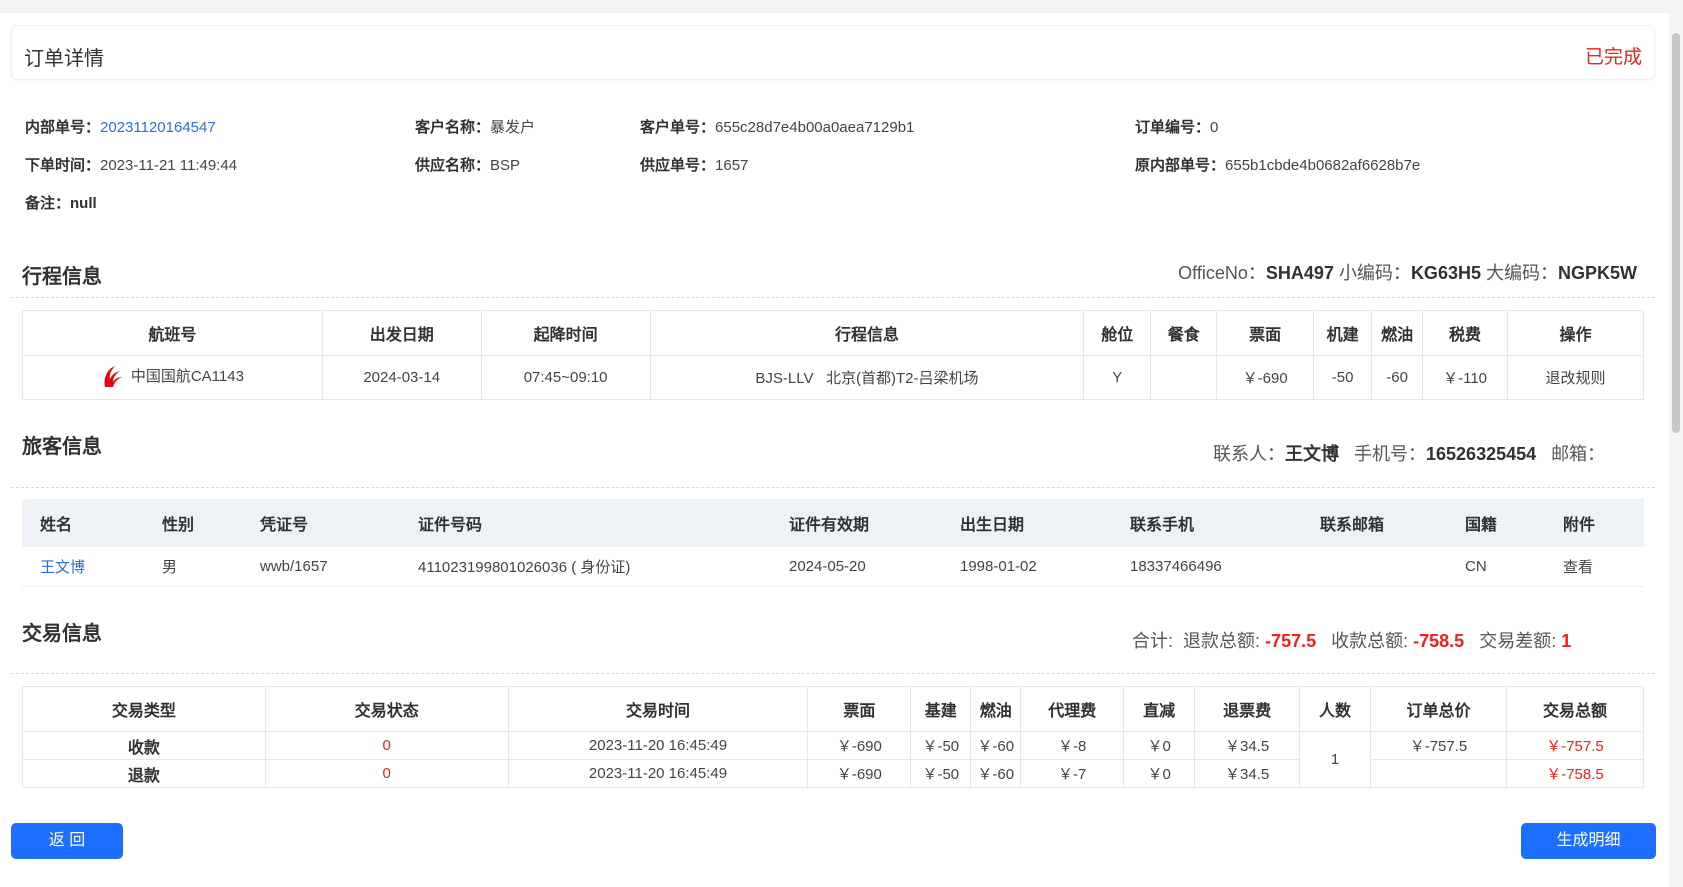  Describe the element at coordinates (1518, 641) in the screenshot. I see `diff-label: 交易差额:` at that location.